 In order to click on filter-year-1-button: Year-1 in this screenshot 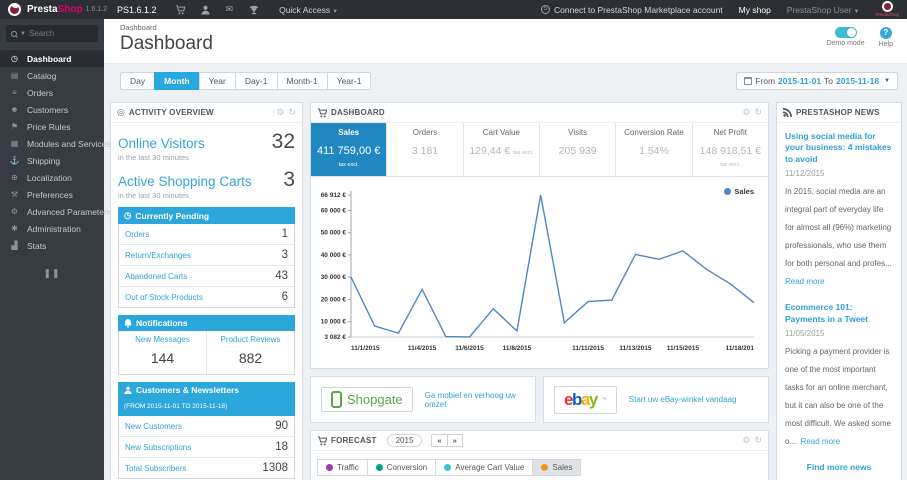, I will do `click(349, 81)`.